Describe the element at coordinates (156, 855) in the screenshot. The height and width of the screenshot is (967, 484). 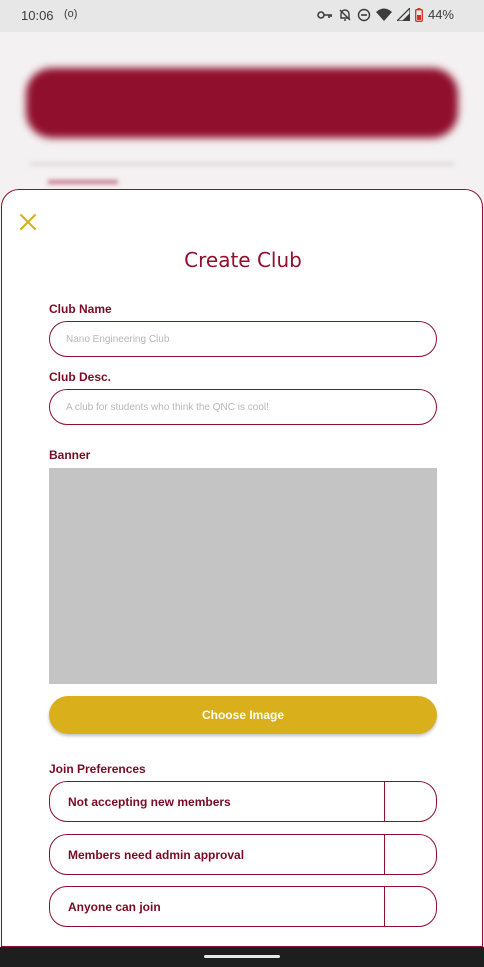
I see `join-preference-label: Members need admin approval` at that location.